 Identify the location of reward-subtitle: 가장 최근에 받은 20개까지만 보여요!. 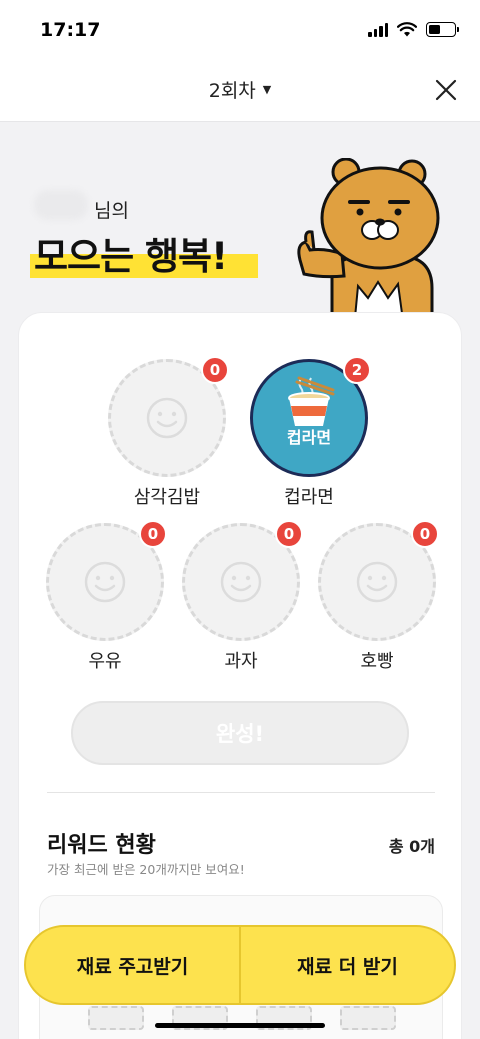
(146, 869).